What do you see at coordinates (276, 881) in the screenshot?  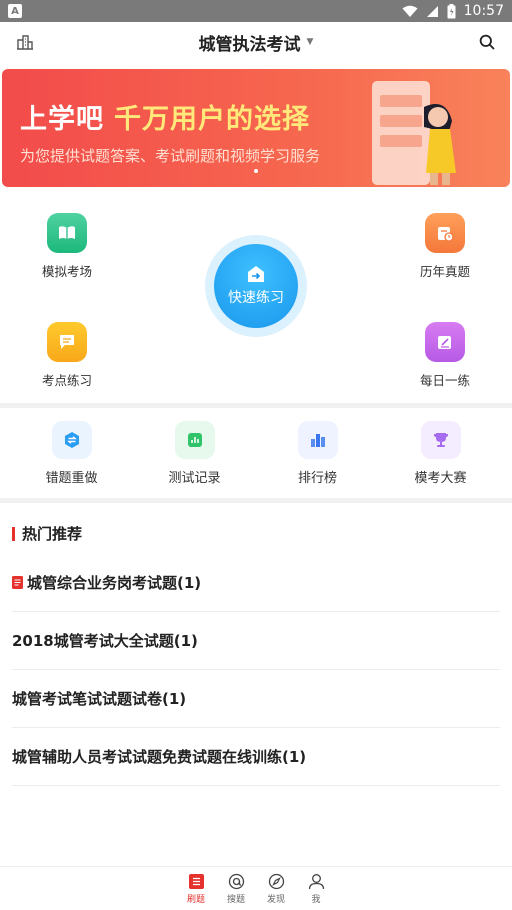 I see `compass-icon` at bounding box center [276, 881].